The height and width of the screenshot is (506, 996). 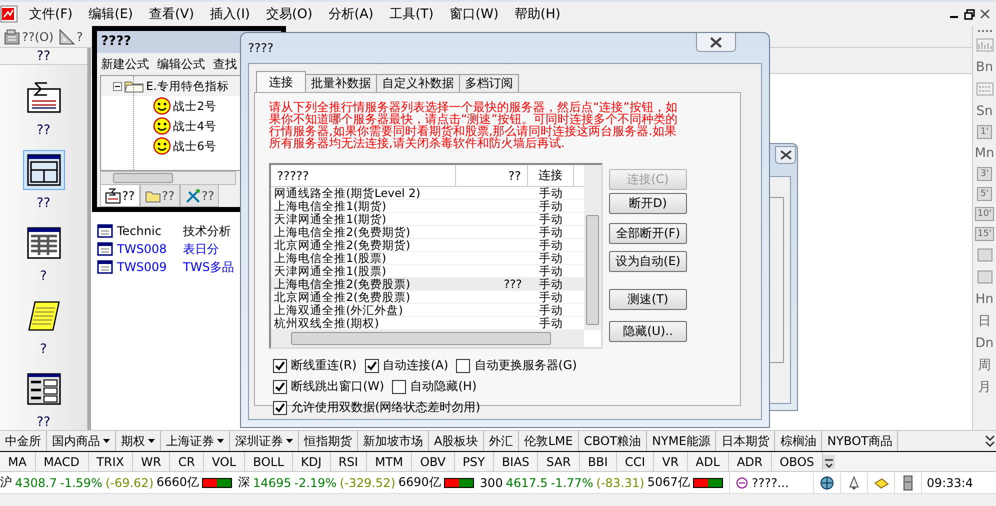 I want to click on globe-icon, so click(x=826, y=482).